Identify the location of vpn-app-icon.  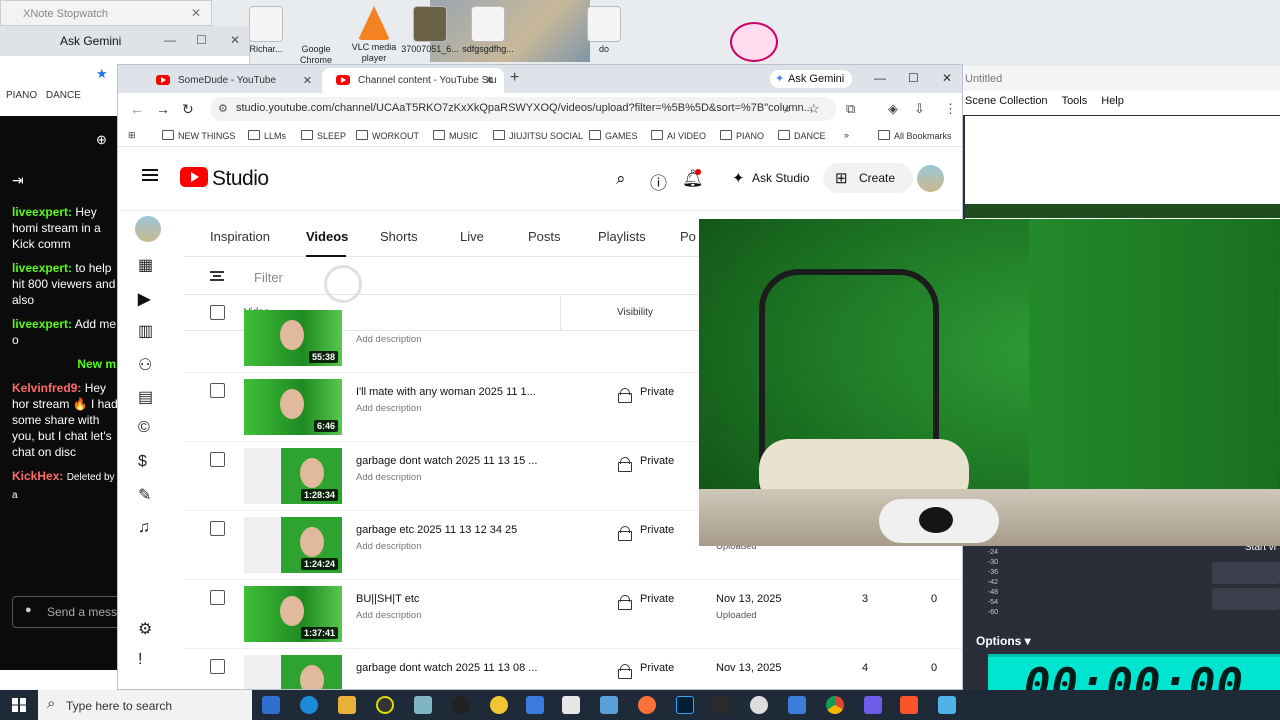
(873, 705).